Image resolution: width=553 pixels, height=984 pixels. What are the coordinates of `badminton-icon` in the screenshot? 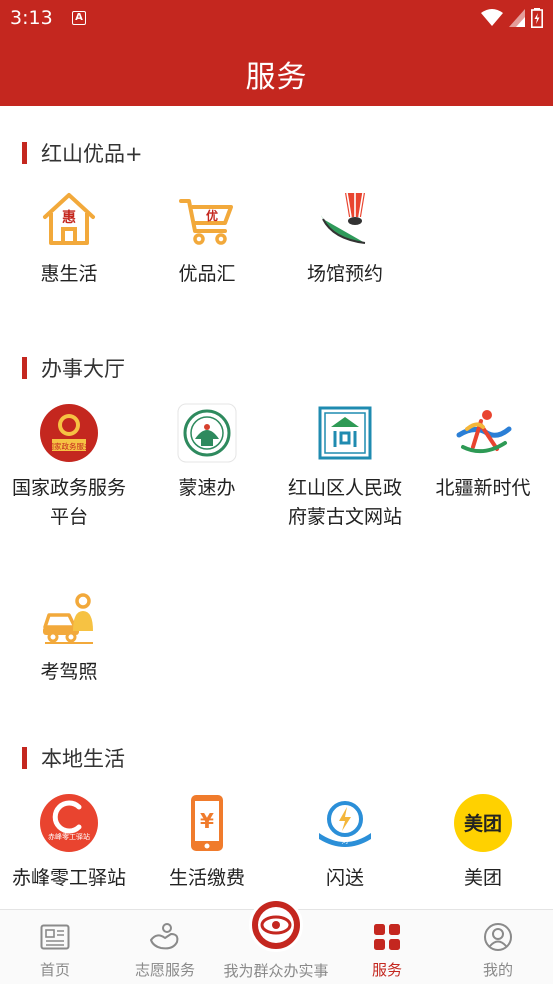 It's located at (345, 219).